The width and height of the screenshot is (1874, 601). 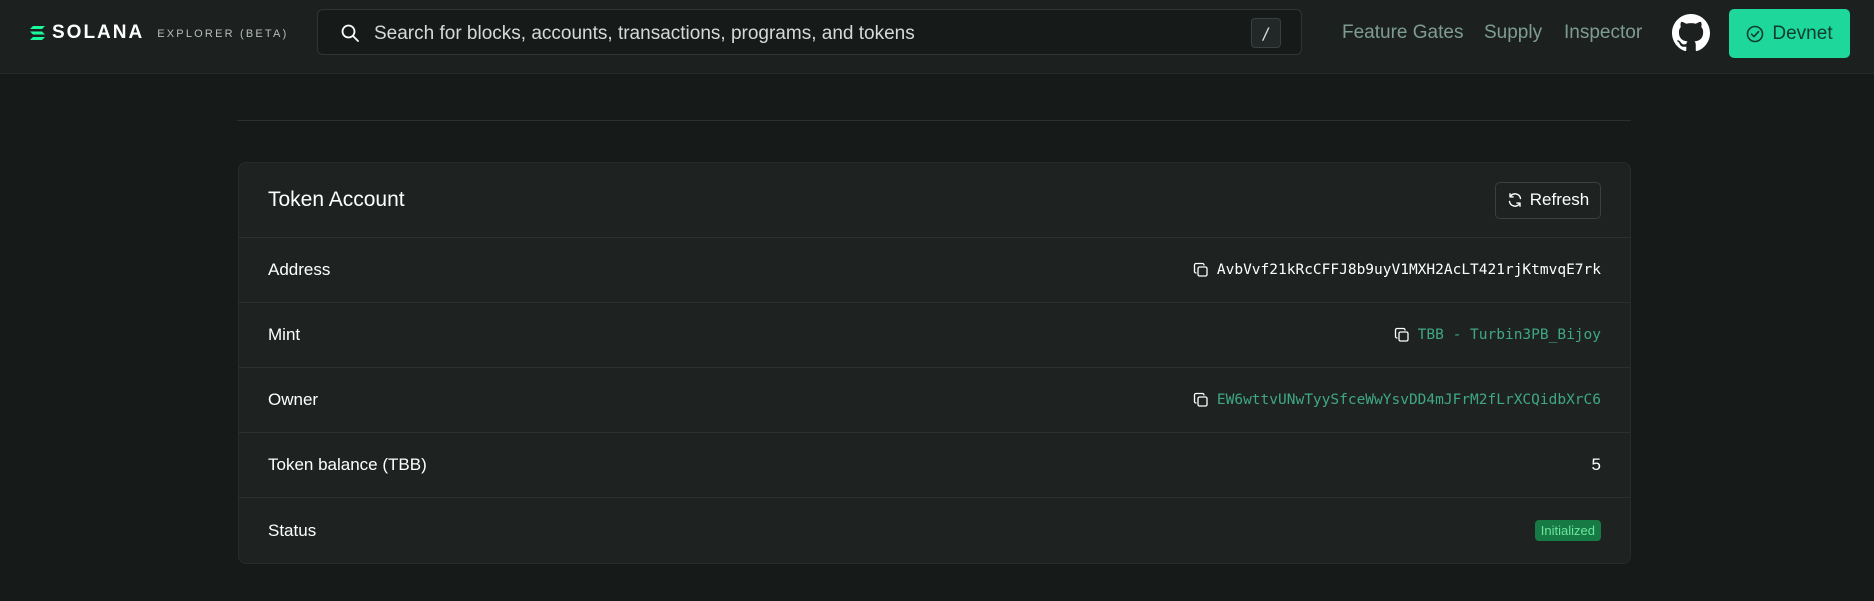 What do you see at coordinates (293, 399) in the screenshot?
I see `row-label-owner: Owner` at bounding box center [293, 399].